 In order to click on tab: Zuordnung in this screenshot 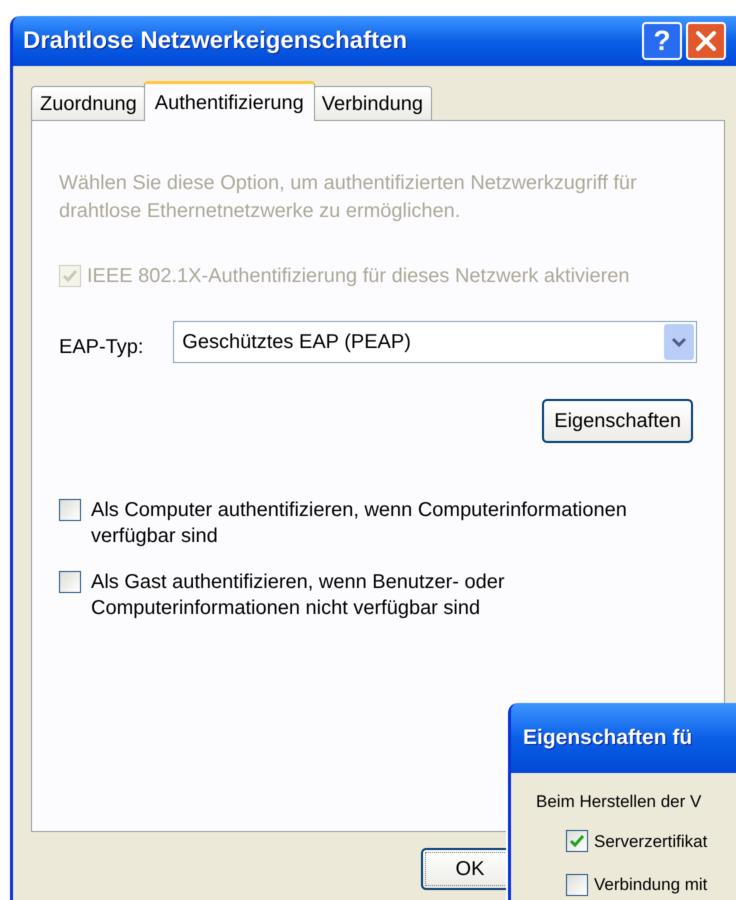, I will do `click(88, 103)`.